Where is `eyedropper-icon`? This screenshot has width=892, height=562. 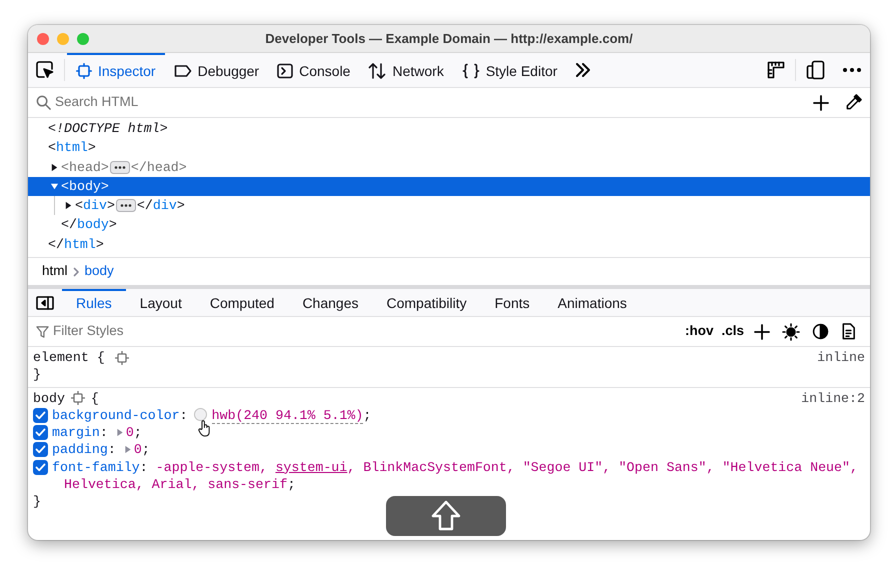 eyedropper-icon is located at coordinates (853, 102).